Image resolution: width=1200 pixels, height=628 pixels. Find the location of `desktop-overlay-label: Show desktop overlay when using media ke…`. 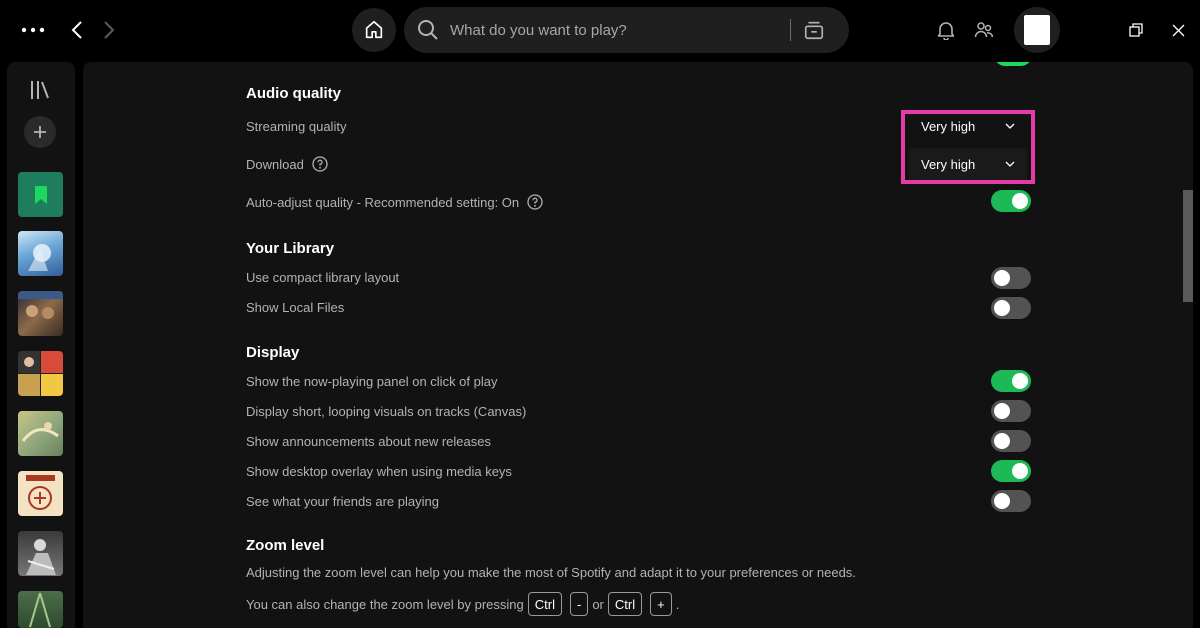

desktop-overlay-label: Show desktop overlay when using media ke… is located at coordinates (379, 471).